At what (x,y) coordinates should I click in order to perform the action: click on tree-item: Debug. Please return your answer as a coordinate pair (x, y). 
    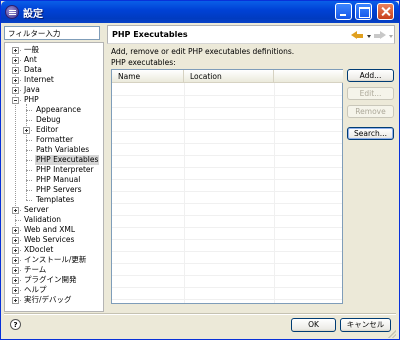
    Looking at the image, I should click on (54, 120).